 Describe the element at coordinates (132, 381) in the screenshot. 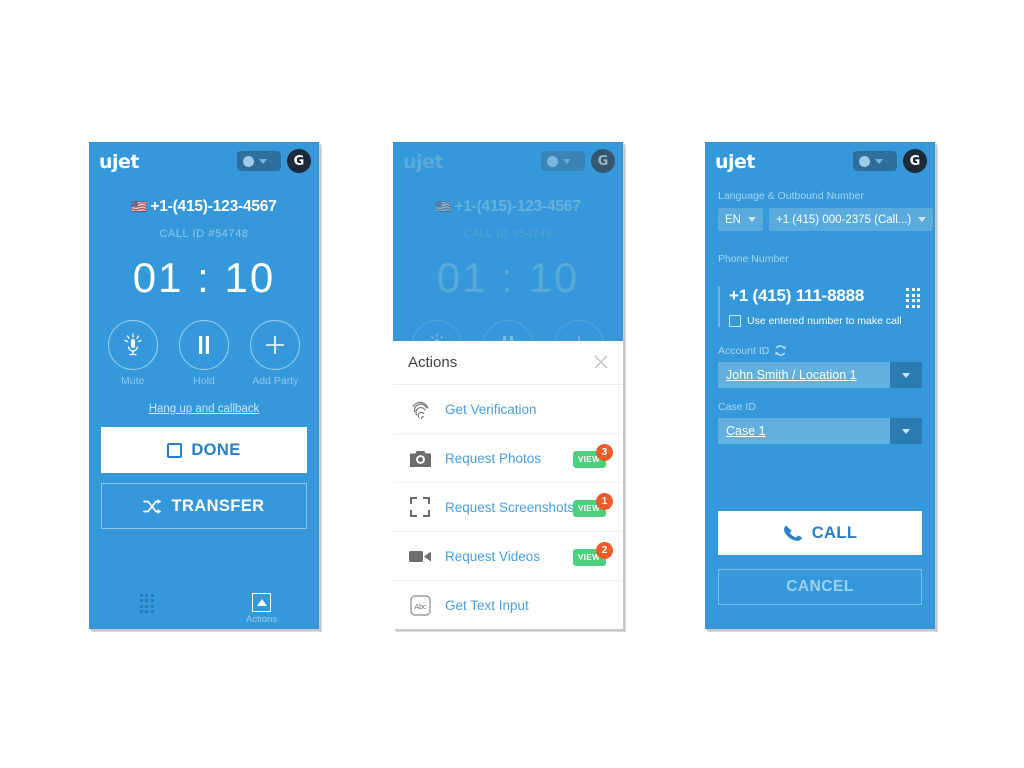

I see `mute-label: Mute` at that location.